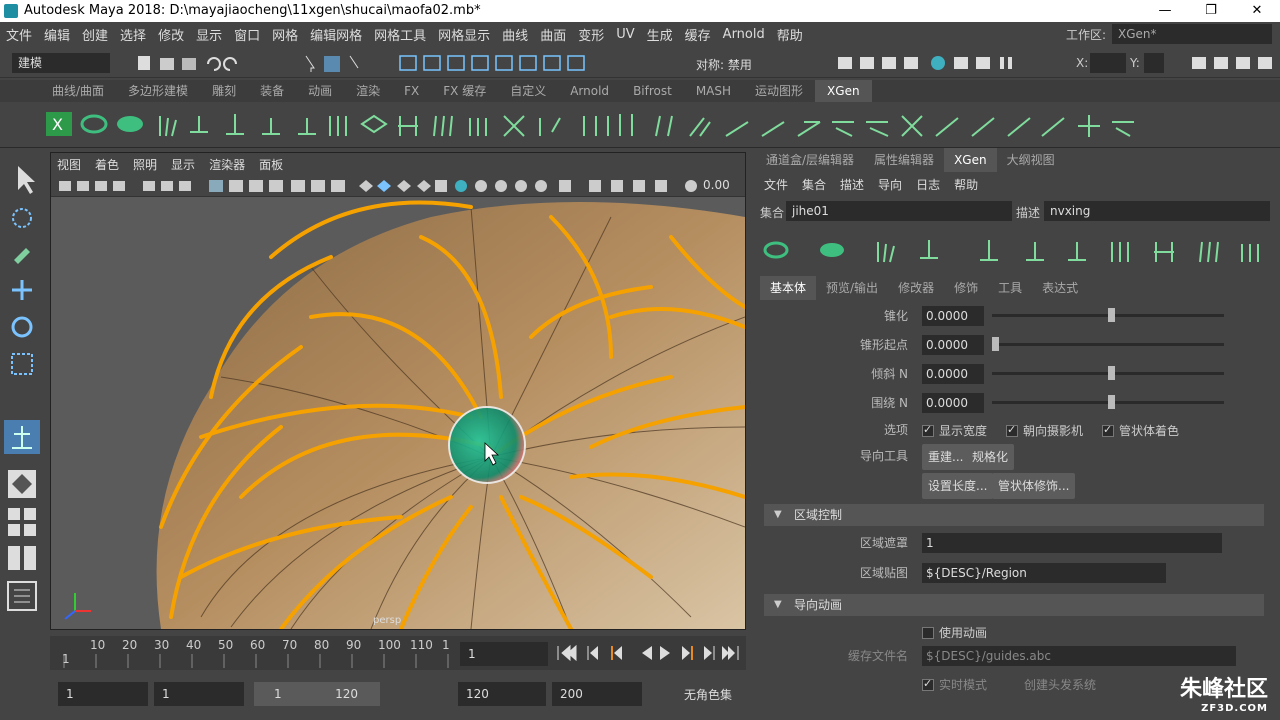 The height and width of the screenshot is (720, 1280). What do you see at coordinates (528, 91) in the screenshot?
I see `shelf-tab-custom: 自定义` at bounding box center [528, 91].